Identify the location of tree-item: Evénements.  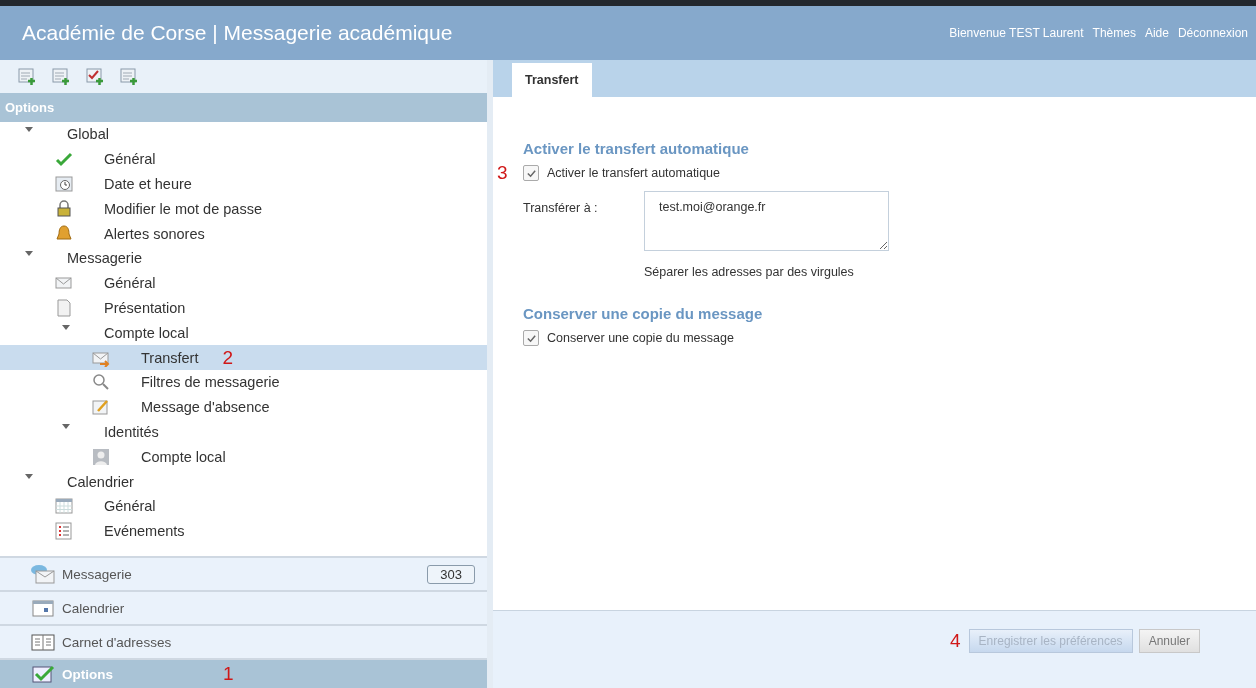
(243, 531).